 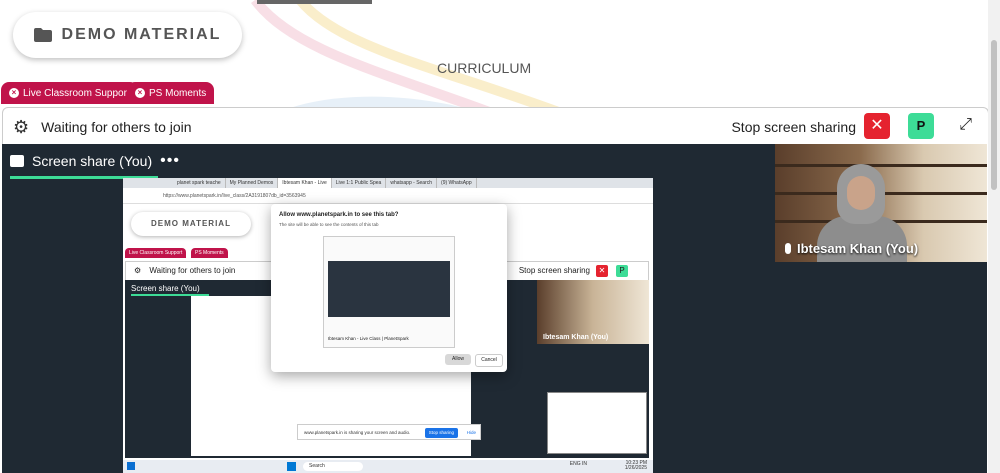 What do you see at coordinates (192, 270) in the screenshot?
I see `captured-waiting: Waiting for others to join` at bounding box center [192, 270].